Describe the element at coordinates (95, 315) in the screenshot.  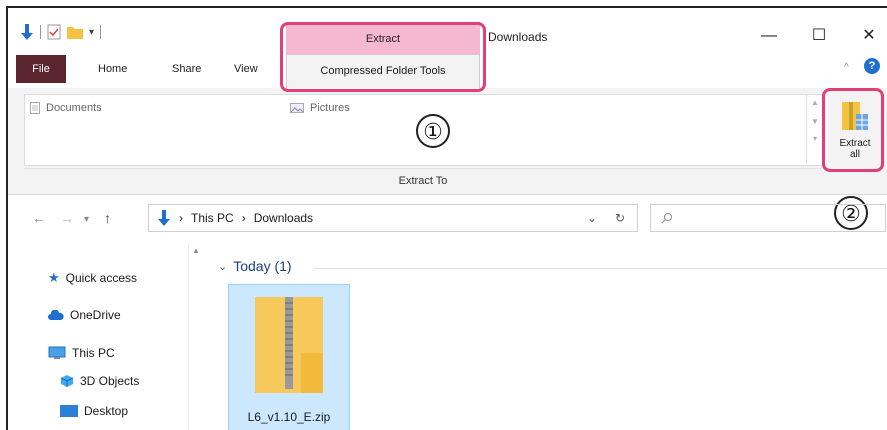
I see `nav-item-label: OneDrive` at that location.